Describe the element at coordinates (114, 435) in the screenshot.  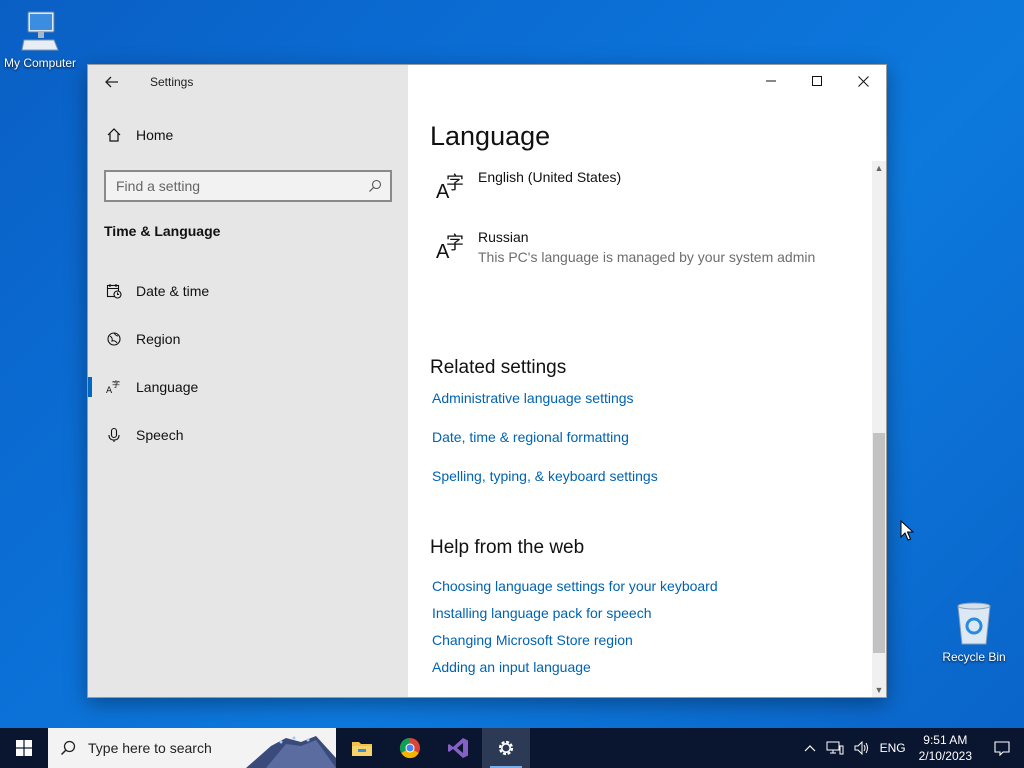
I see `microphone-icon` at that location.